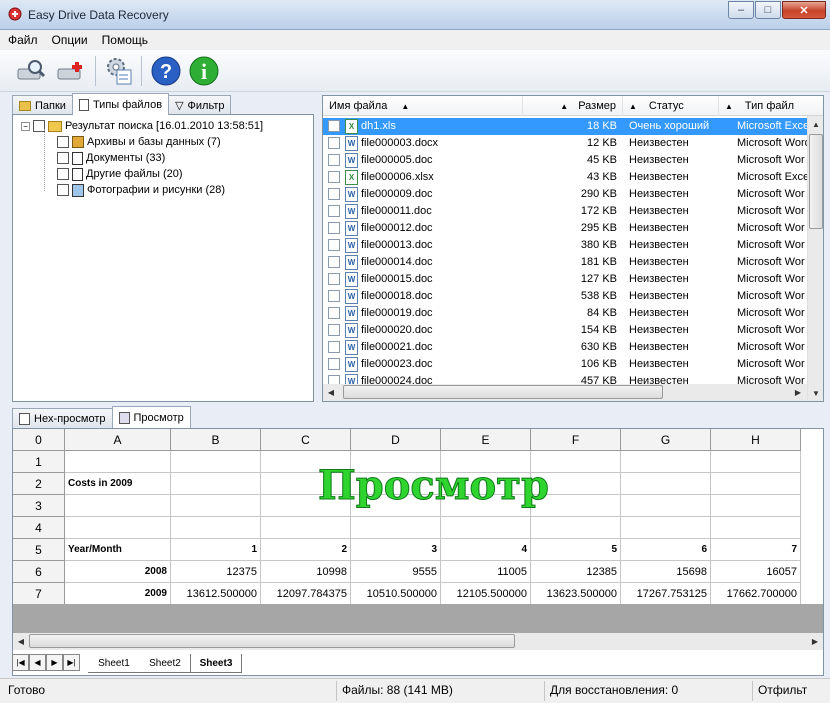 The width and height of the screenshot is (830, 703). Describe the element at coordinates (666, 572) in the screenshot. I see `sheet-cell: 15698` at that location.